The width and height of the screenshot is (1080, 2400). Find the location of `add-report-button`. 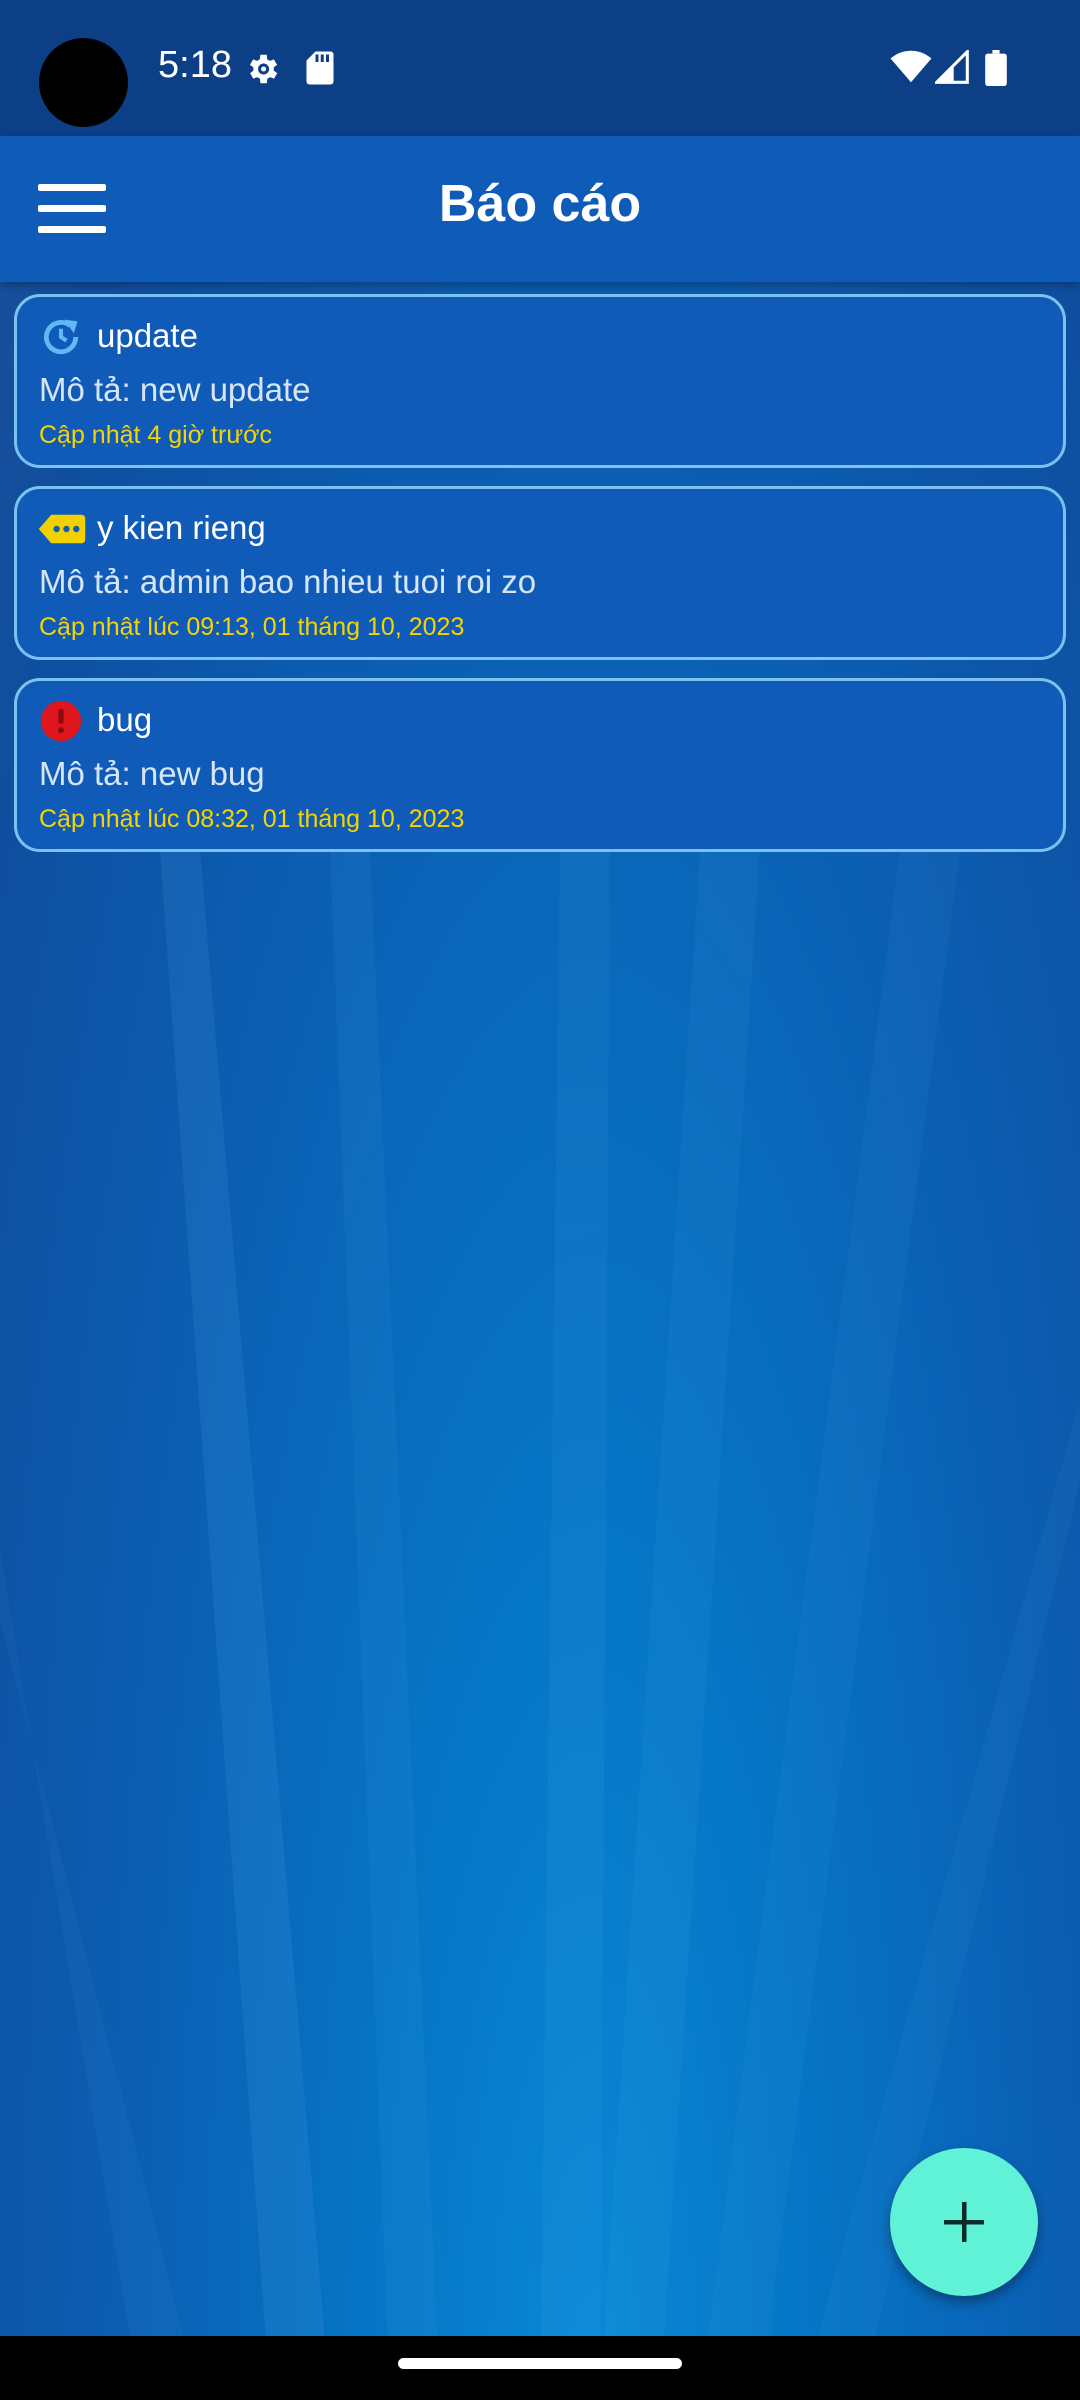

add-report-button is located at coordinates (964, 2222).